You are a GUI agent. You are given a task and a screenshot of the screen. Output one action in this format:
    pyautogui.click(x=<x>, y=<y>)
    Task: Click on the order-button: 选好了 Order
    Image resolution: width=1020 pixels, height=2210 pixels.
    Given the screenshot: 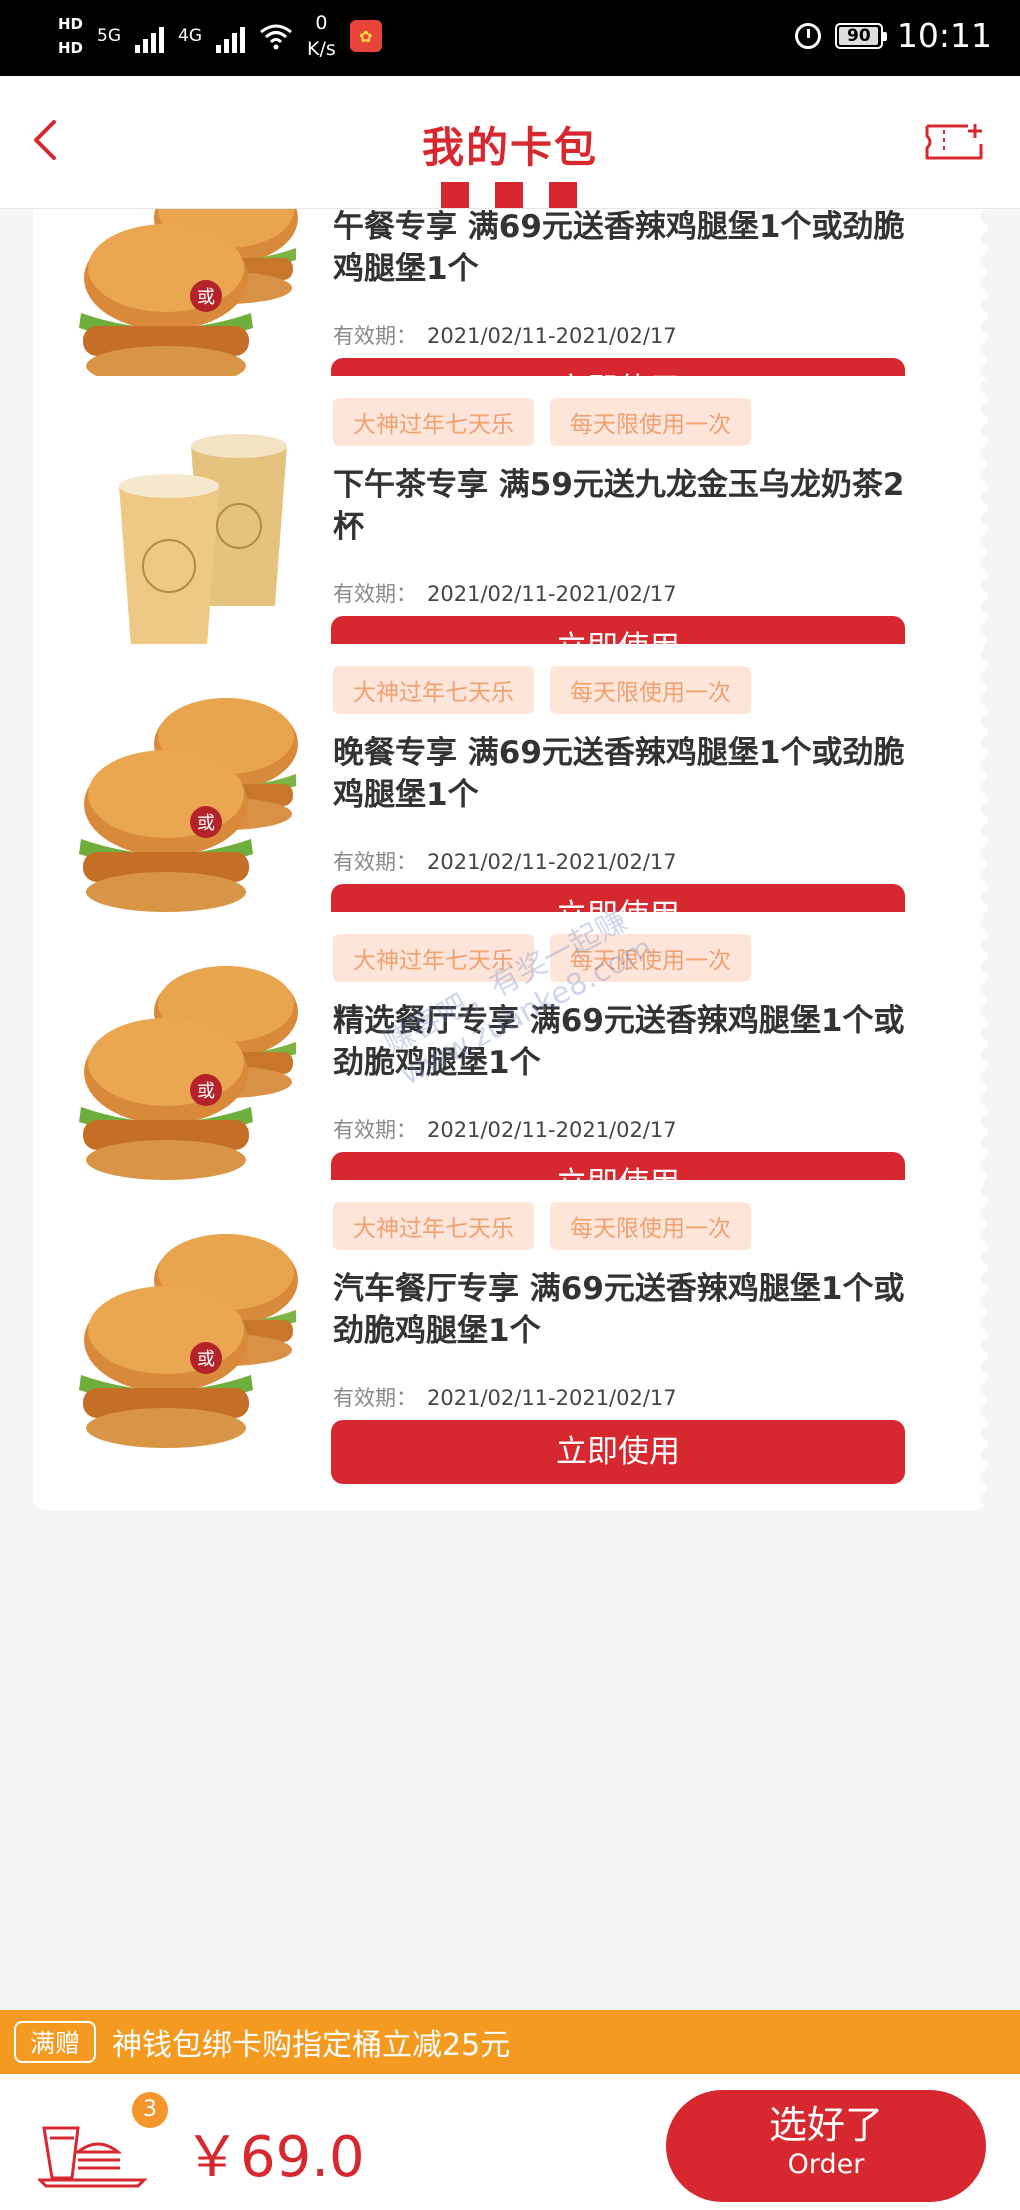 What is the action you would take?
    pyautogui.click(x=826, y=2146)
    